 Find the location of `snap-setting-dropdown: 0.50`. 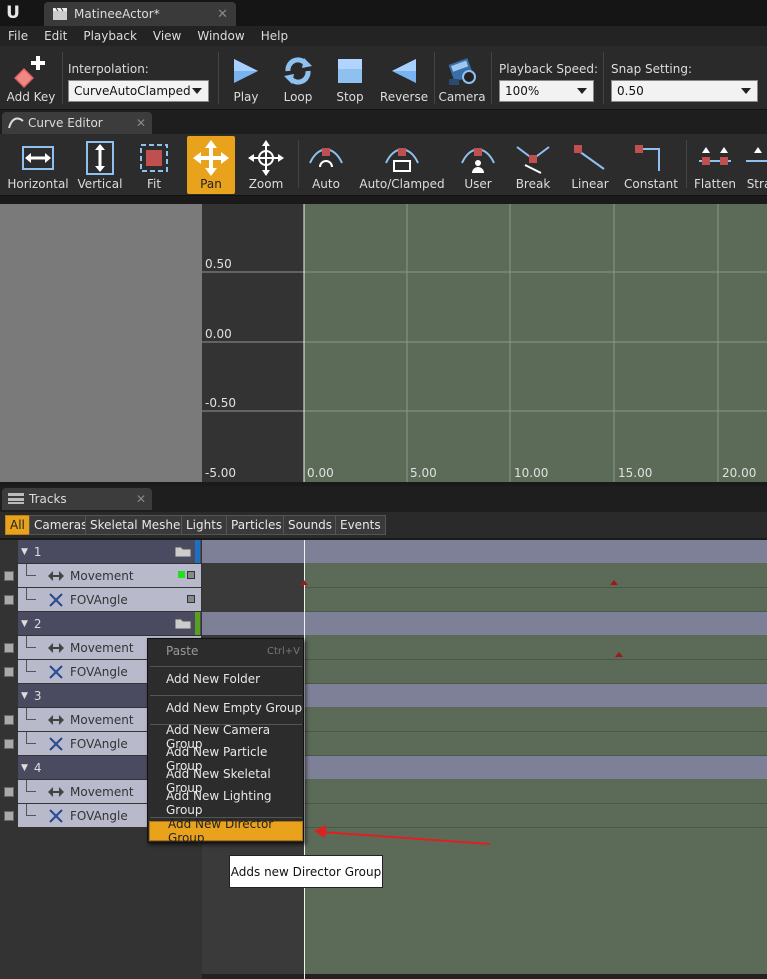

snap-setting-dropdown: 0.50 is located at coordinates (684, 91).